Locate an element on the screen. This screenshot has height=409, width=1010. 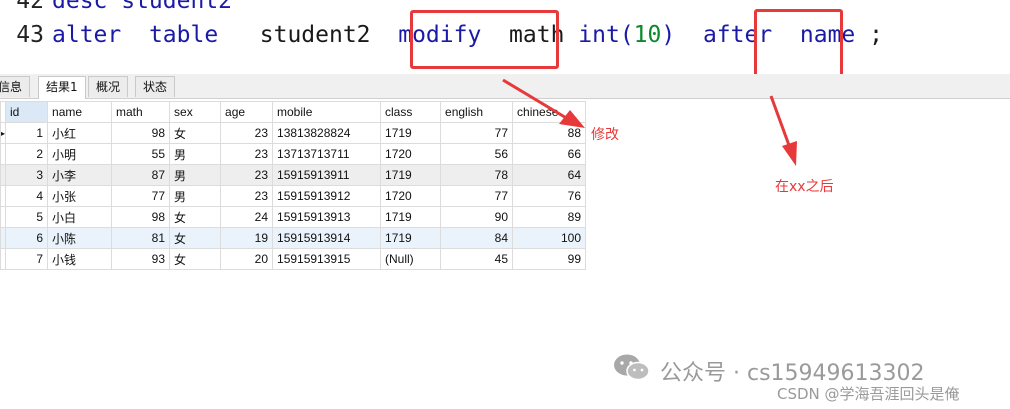
kw-table: table is located at coordinates (183, 35).